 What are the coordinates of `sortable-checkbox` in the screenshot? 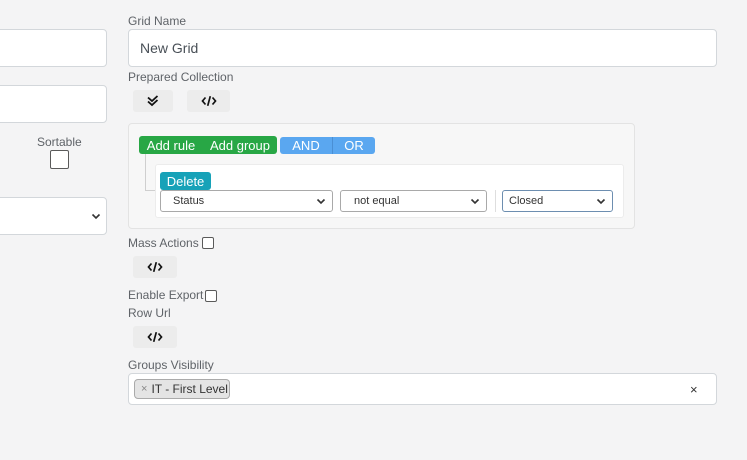 It's located at (59, 159).